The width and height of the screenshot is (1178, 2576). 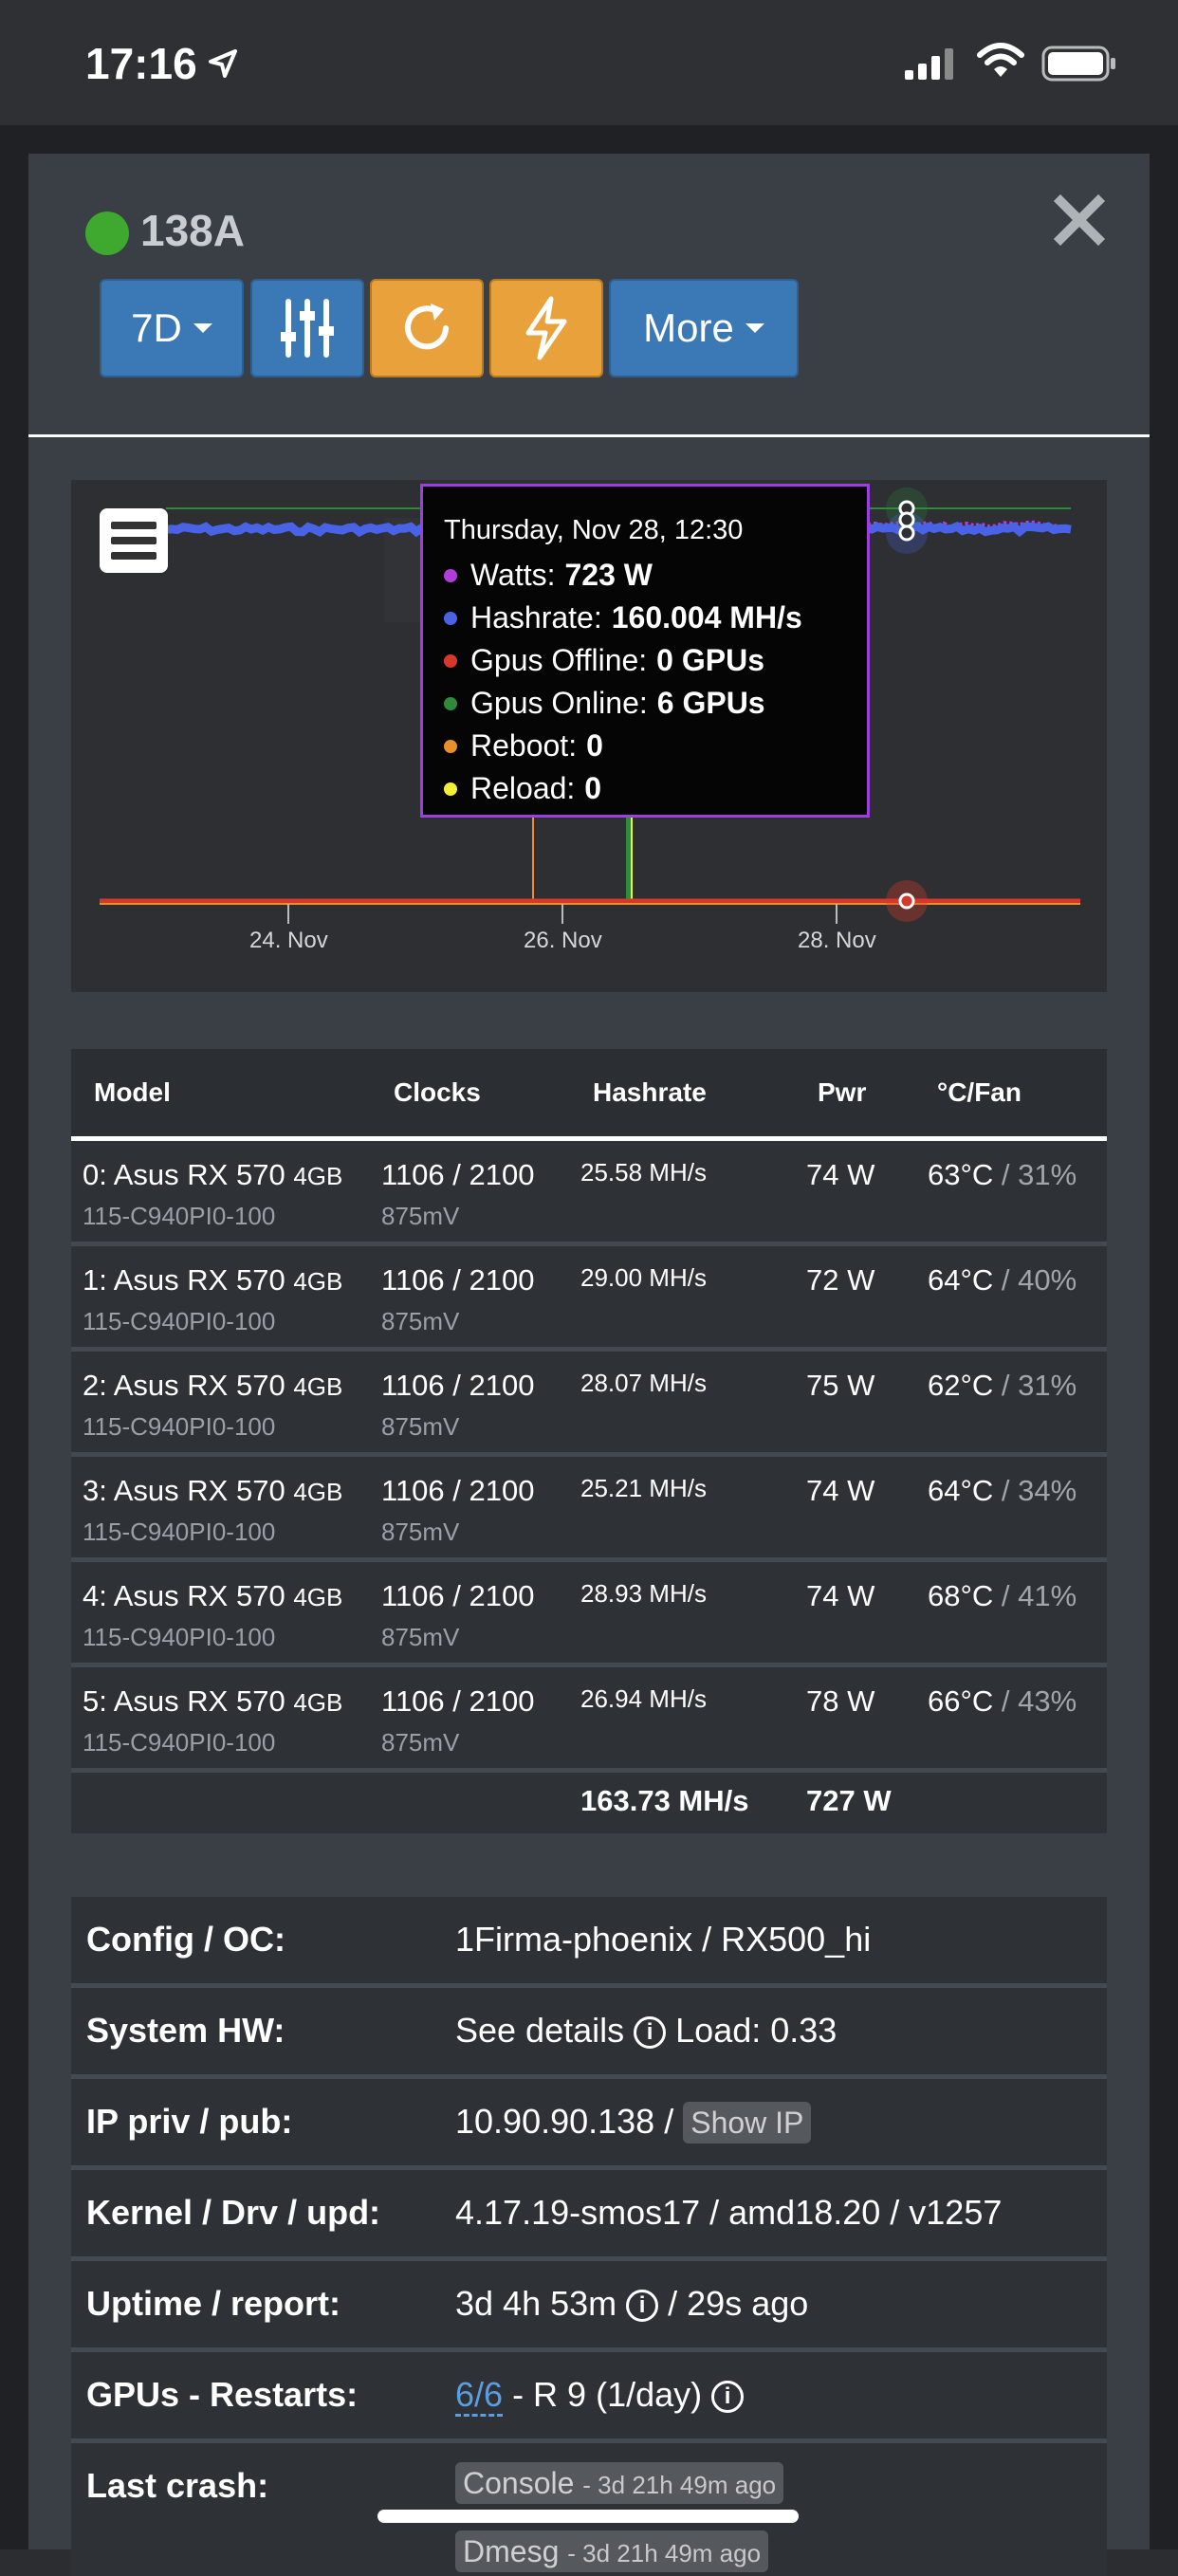 I want to click on see-details-link: See details, so click(x=539, y=2031).